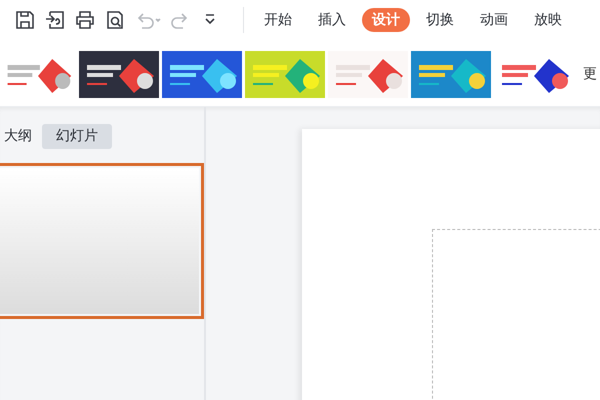 The height and width of the screenshot is (400, 600). Describe the element at coordinates (440, 20) in the screenshot. I see `ribbon-tab: 切换` at that location.